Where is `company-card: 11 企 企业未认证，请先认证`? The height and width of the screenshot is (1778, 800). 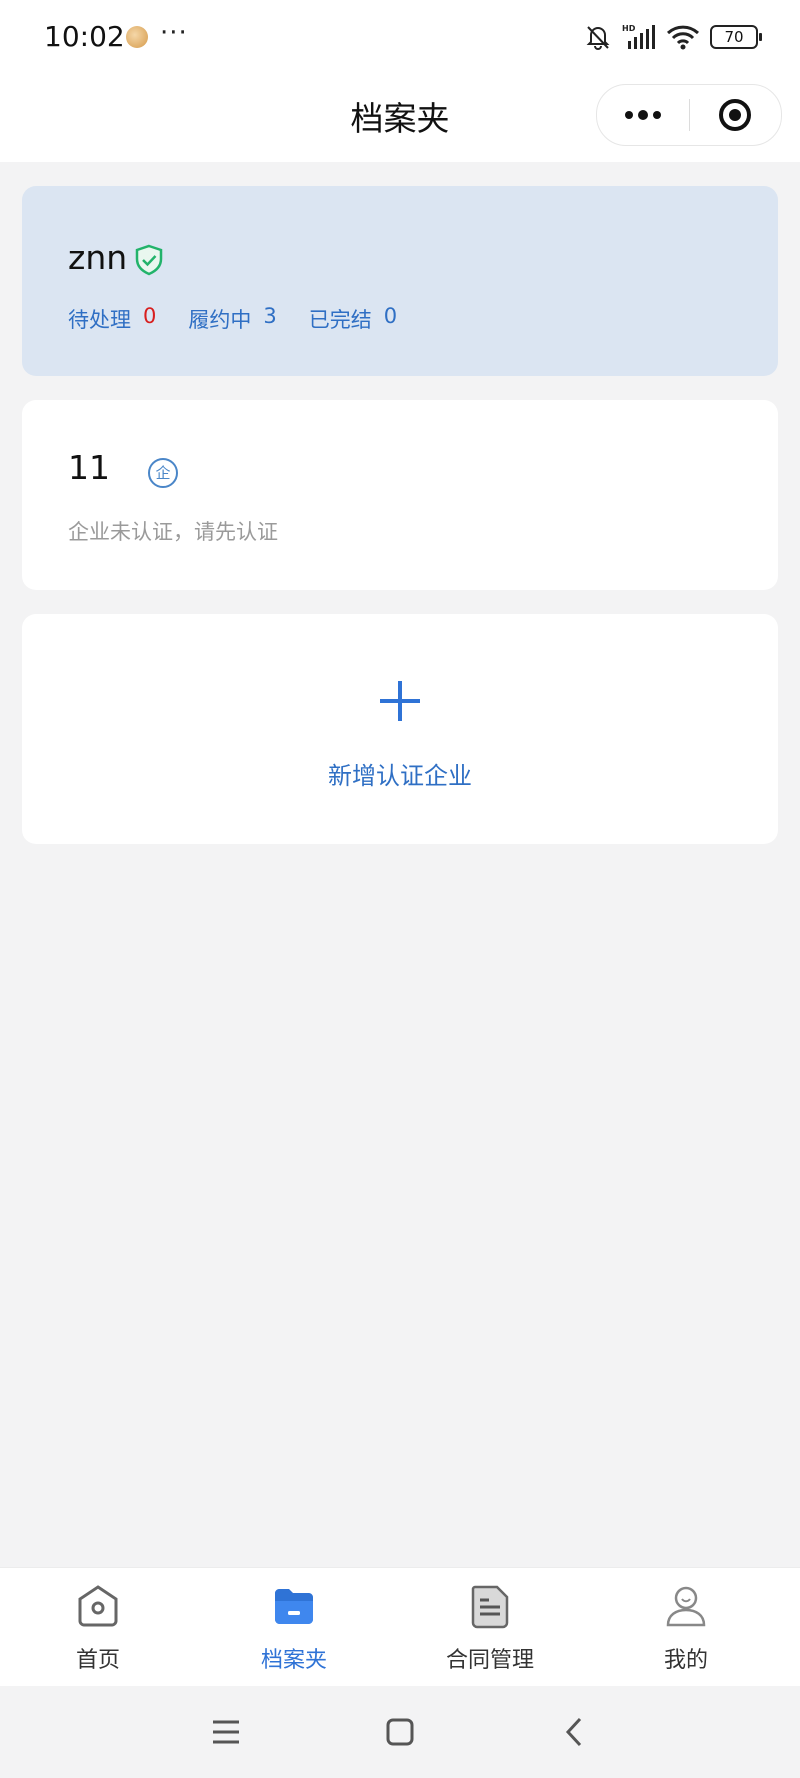 company-card: 11 企 企业未认证，请先认证 is located at coordinates (400, 495).